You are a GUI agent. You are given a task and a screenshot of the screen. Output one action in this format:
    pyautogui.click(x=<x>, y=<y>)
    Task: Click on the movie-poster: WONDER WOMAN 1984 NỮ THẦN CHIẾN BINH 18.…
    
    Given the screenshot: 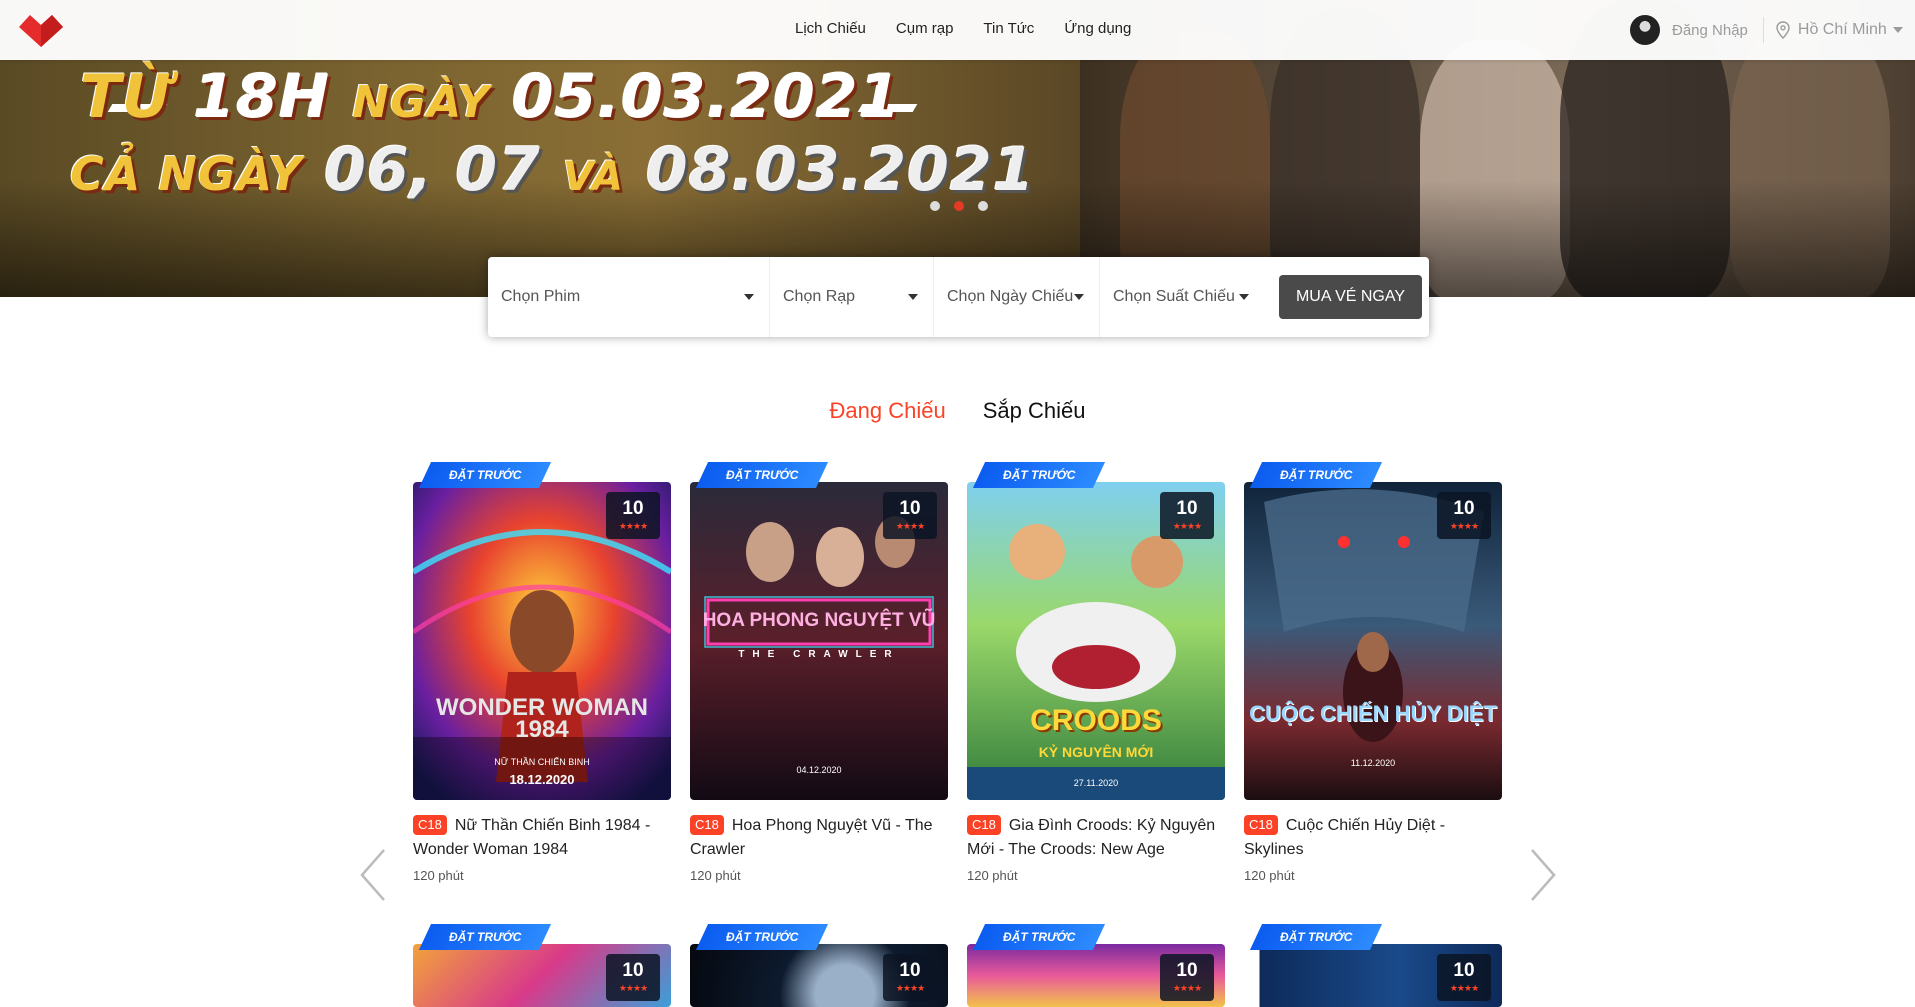 What is the action you would take?
    pyautogui.click(x=542, y=641)
    